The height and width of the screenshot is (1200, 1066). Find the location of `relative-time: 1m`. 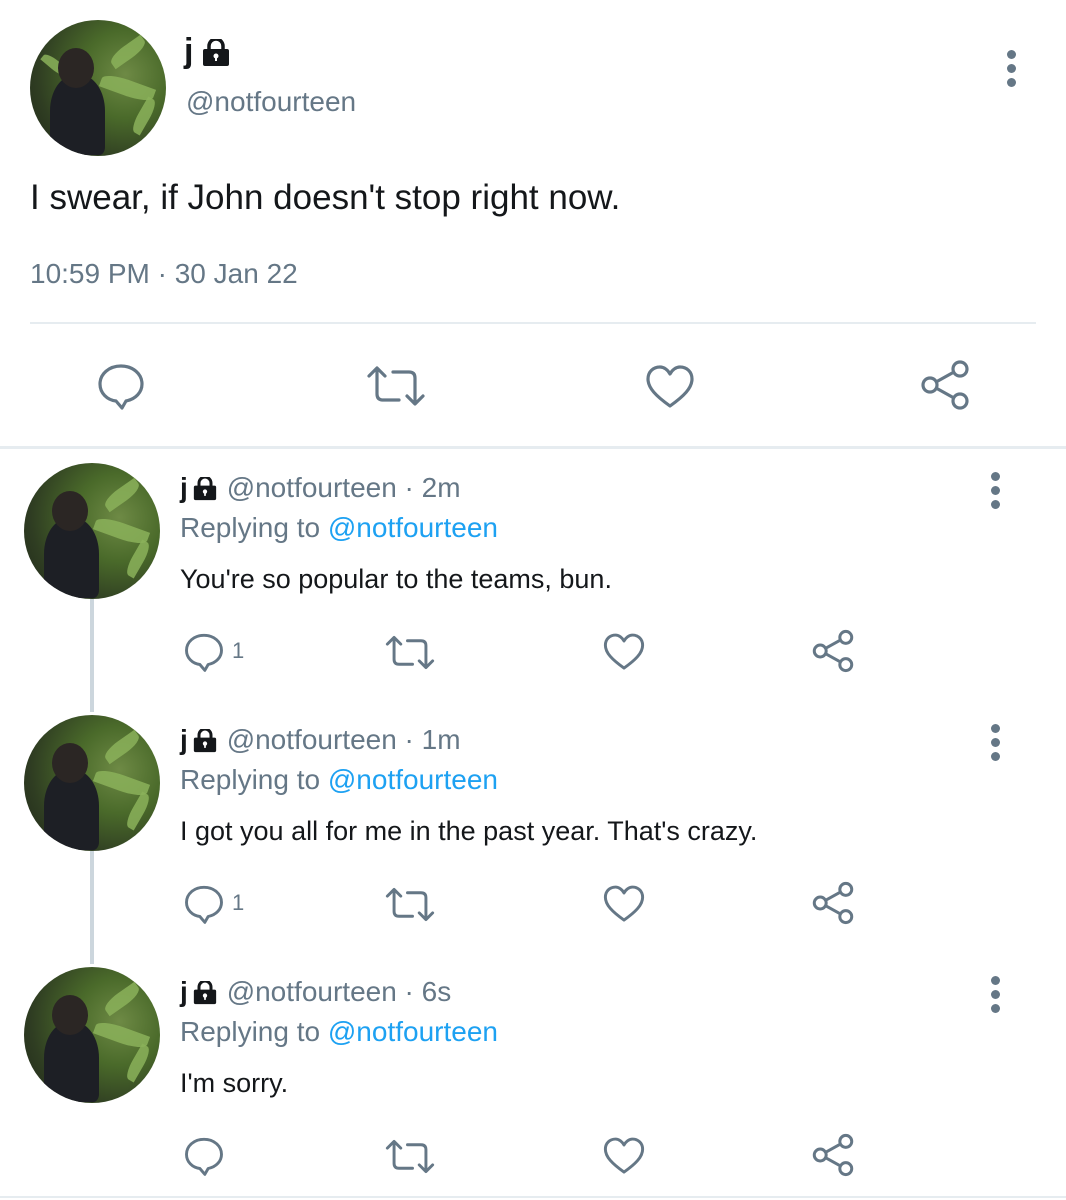

relative-time: 1m is located at coordinates (441, 739).